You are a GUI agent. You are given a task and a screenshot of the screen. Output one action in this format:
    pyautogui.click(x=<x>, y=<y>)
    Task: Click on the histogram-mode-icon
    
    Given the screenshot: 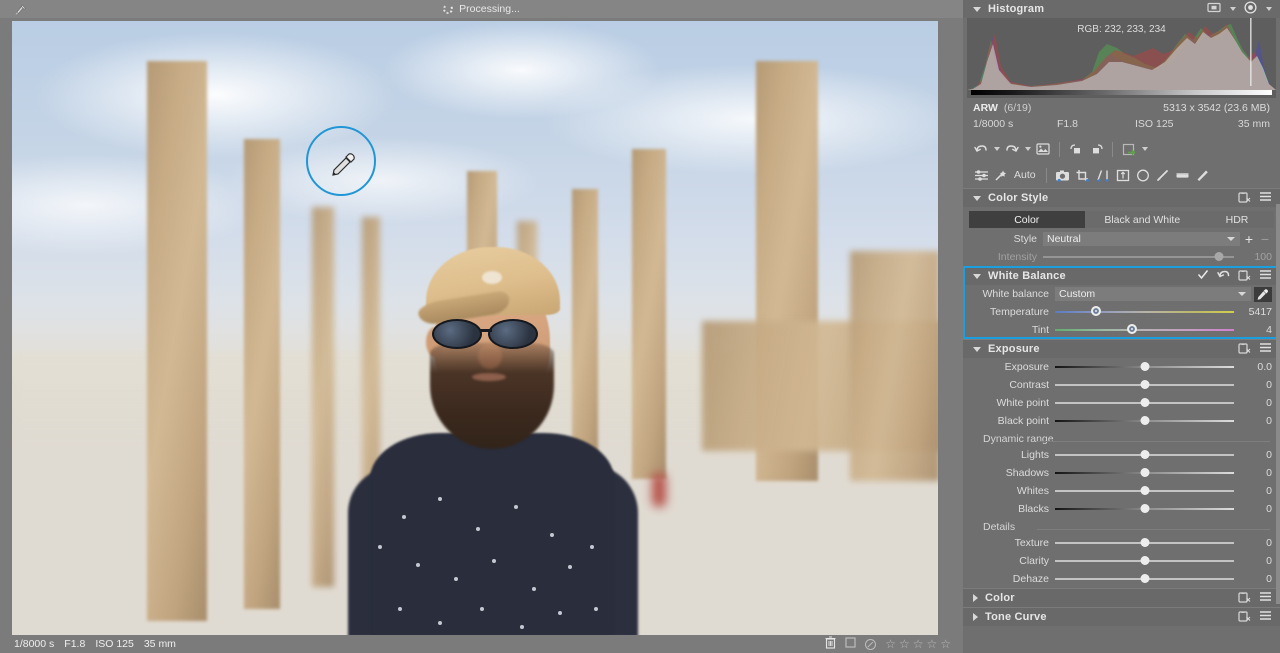 What is the action you would take?
    pyautogui.click(x=1250, y=9)
    